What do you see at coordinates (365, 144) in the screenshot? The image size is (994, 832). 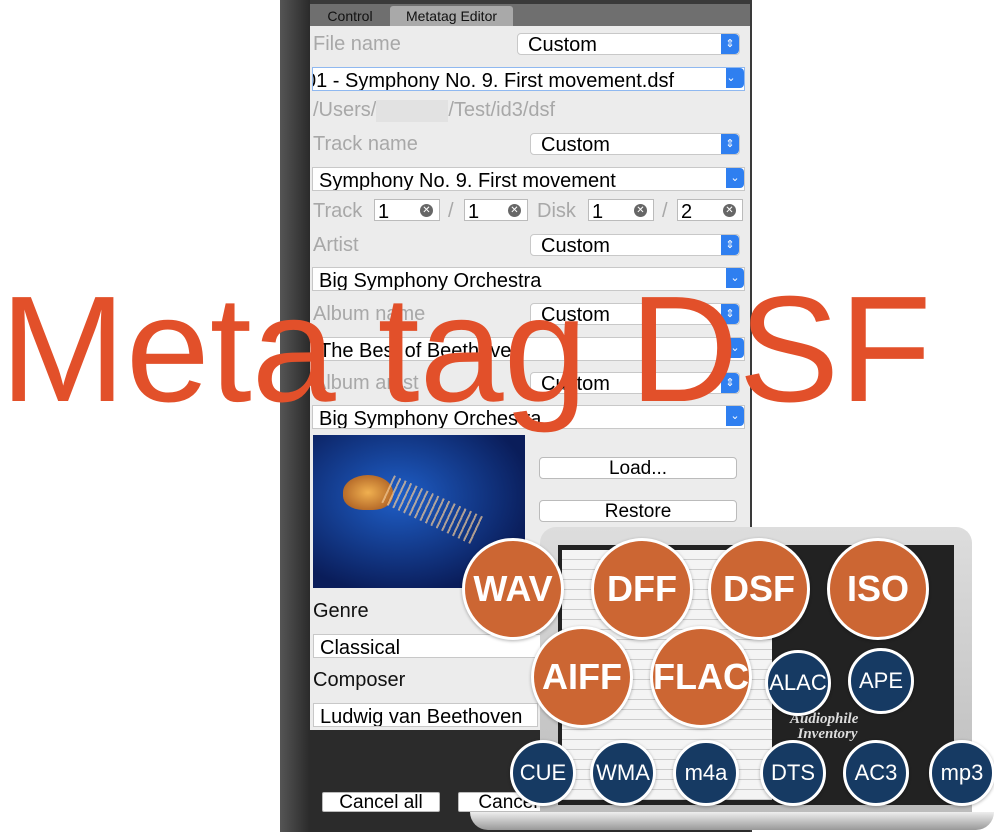 I see `track-name-label: Track name` at bounding box center [365, 144].